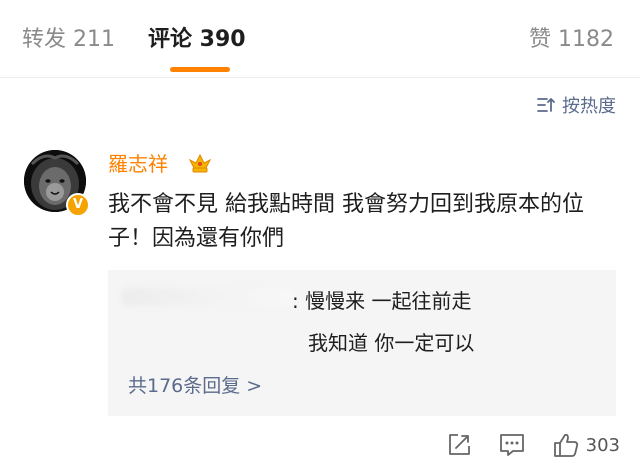 The image size is (640, 468). I want to click on sort-label: 按热度, so click(589, 106).